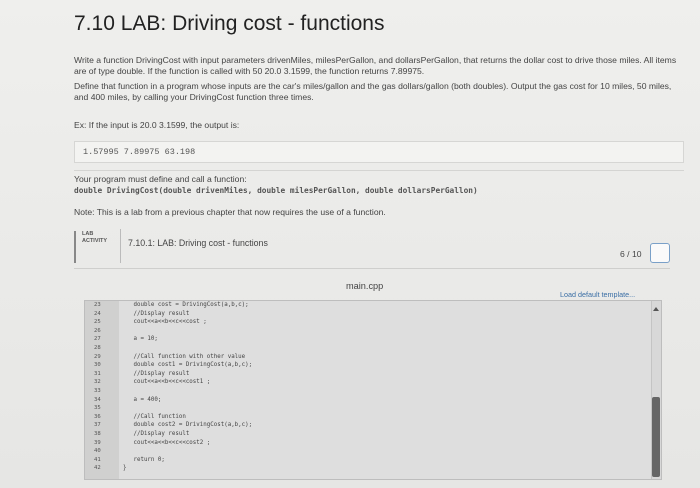 The image size is (700, 488). Describe the element at coordinates (97, 348) in the screenshot. I see `line-number: 28` at that location.